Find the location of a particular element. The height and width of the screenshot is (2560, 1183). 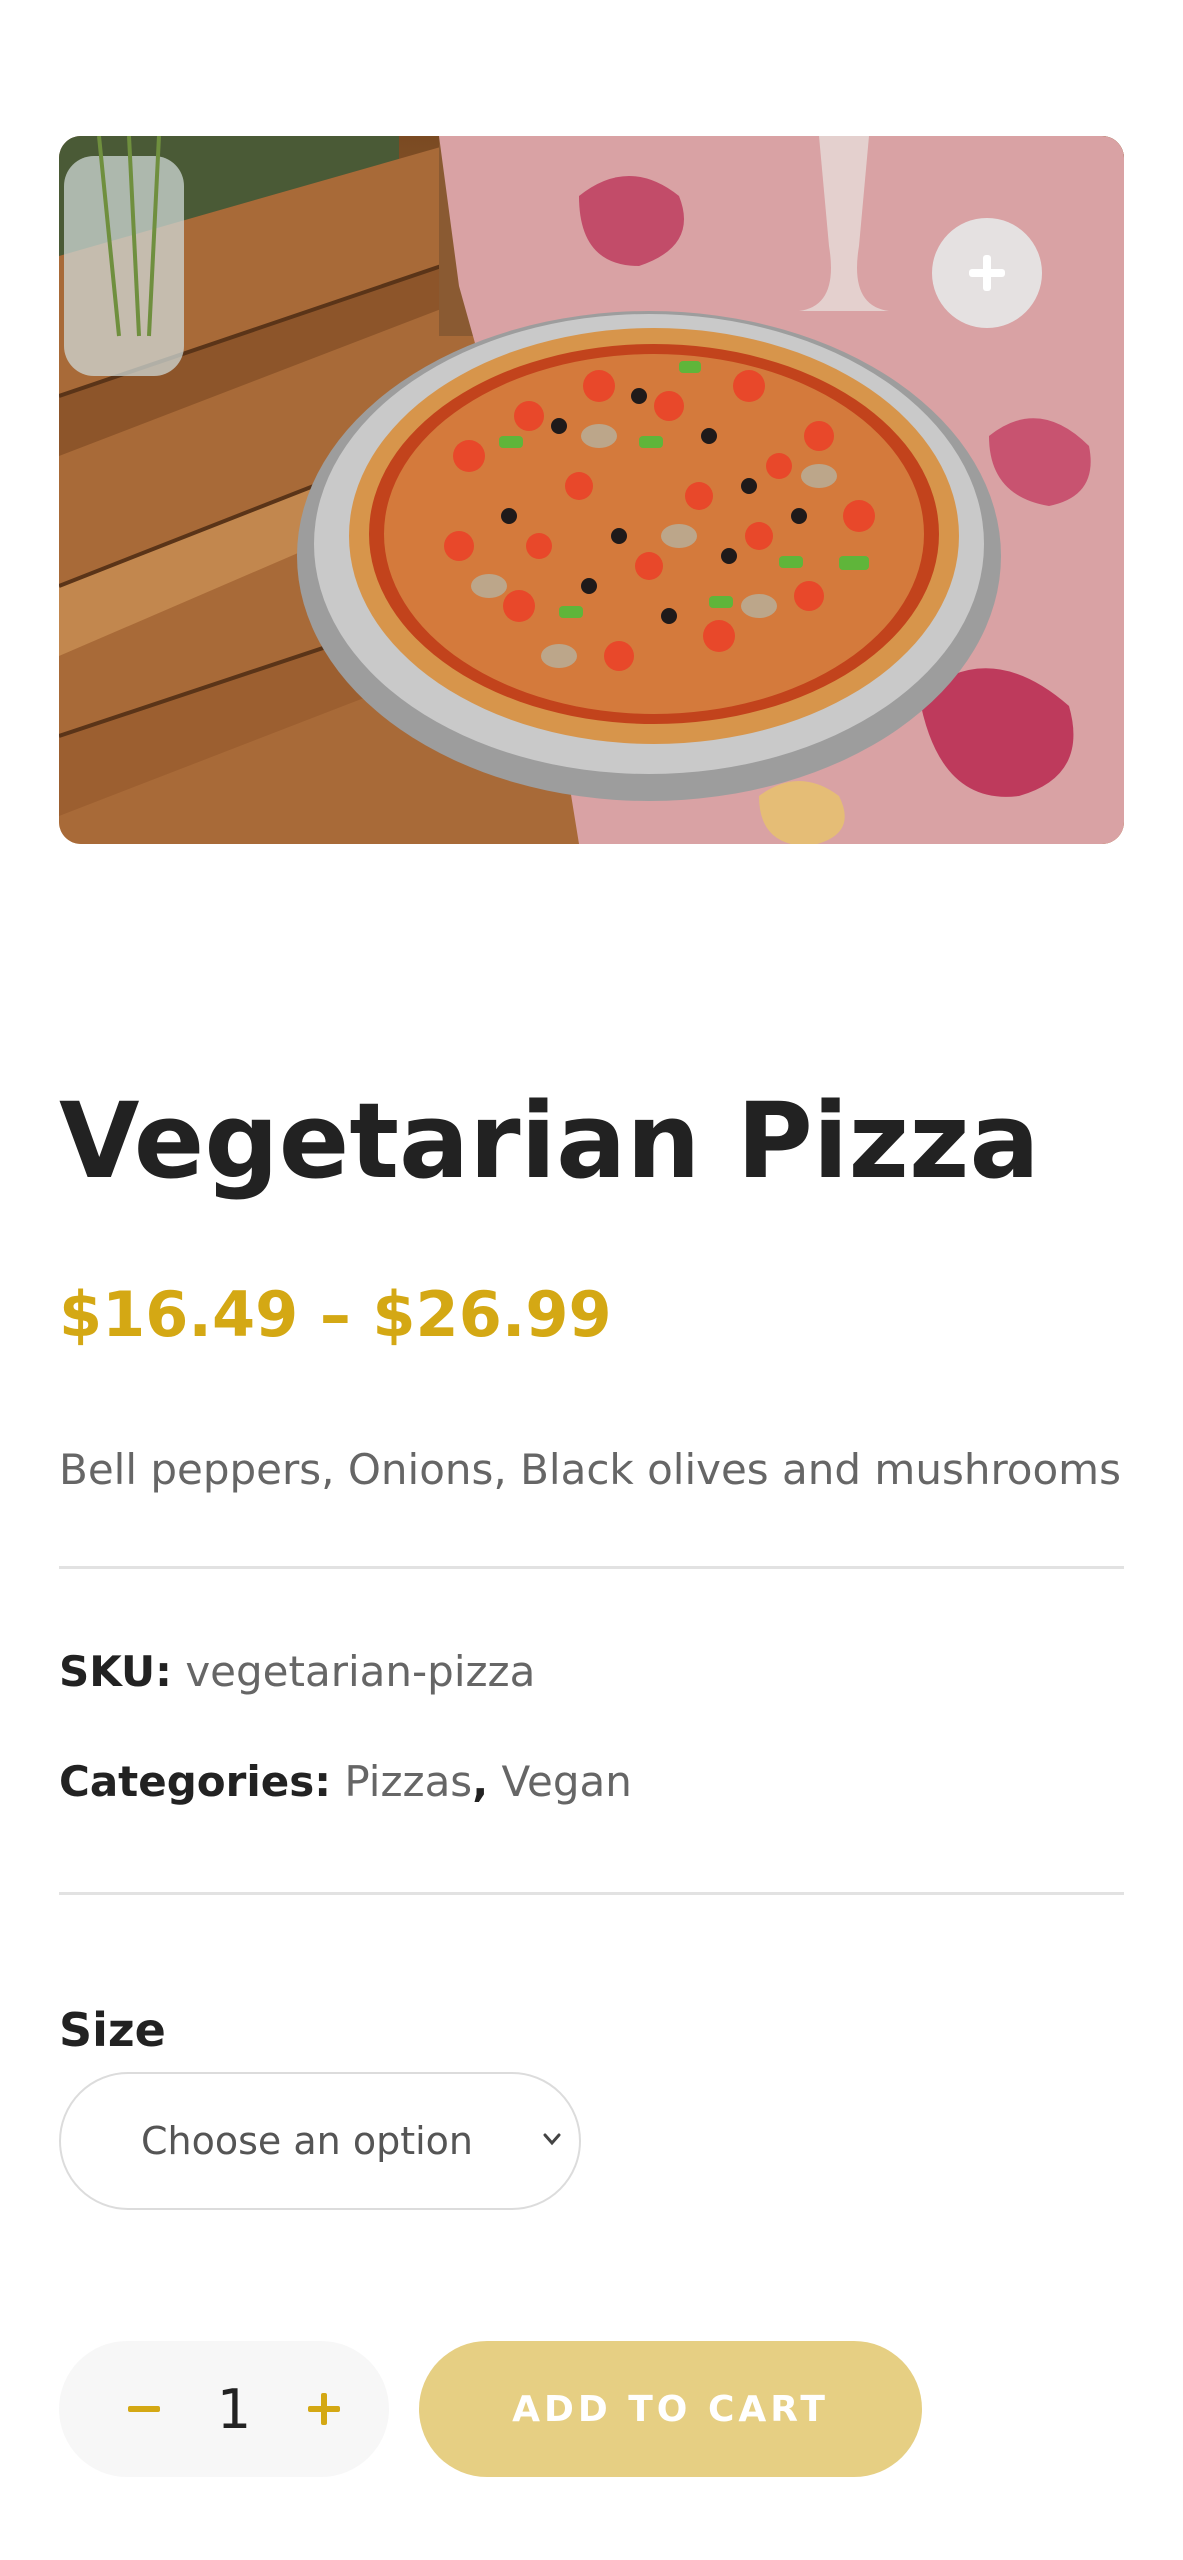

size-select: Choose an option is located at coordinates (320, 2141).